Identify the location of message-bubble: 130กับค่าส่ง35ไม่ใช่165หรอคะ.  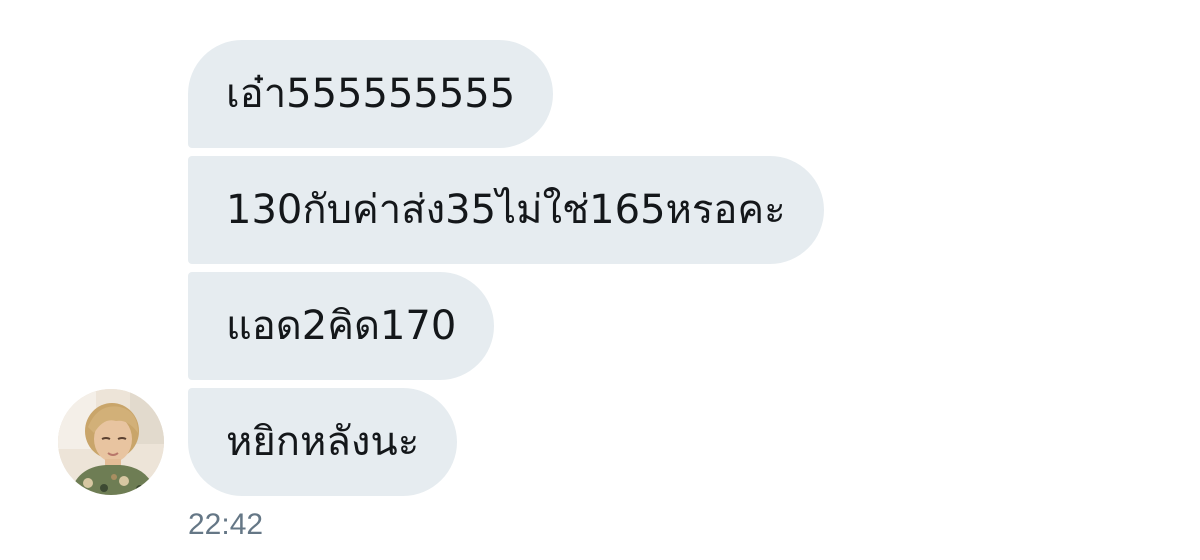
(506, 210).